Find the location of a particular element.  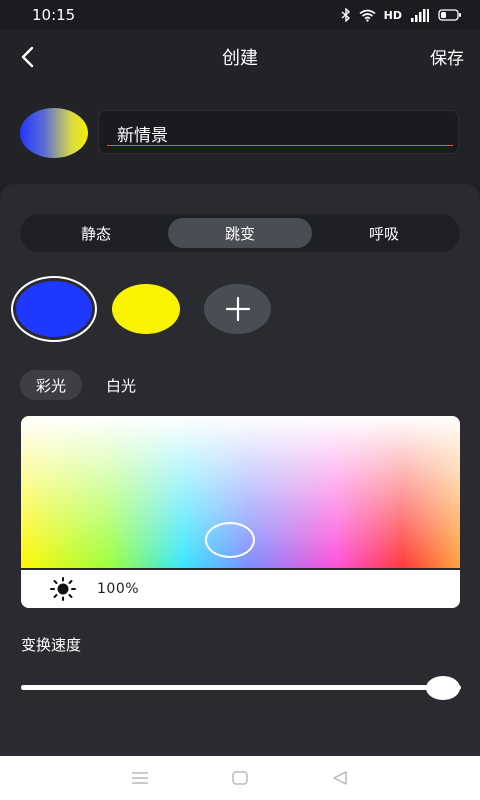

chevron-left-icon is located at coordinates (27, 57).